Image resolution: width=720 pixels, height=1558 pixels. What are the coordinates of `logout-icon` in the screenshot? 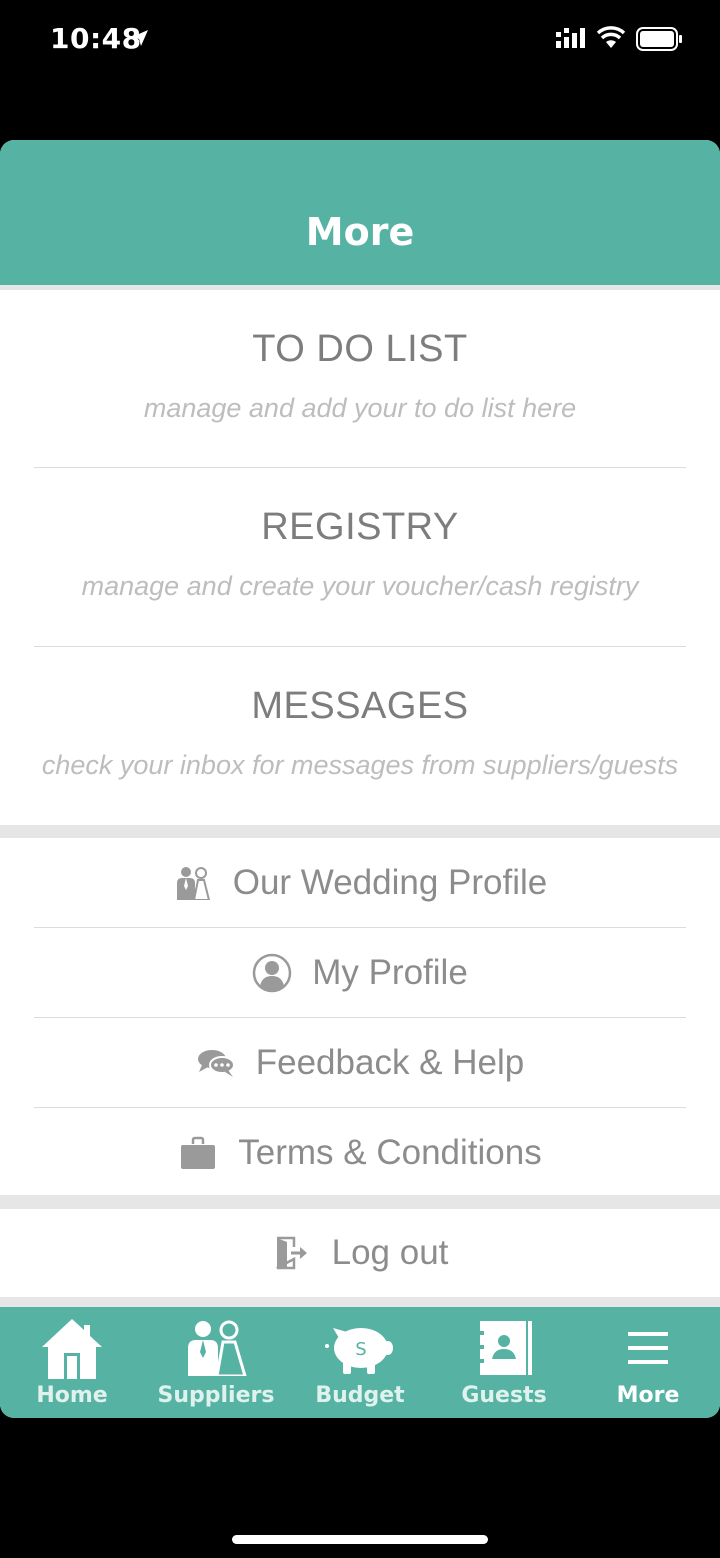 It's located at (292, 1253).